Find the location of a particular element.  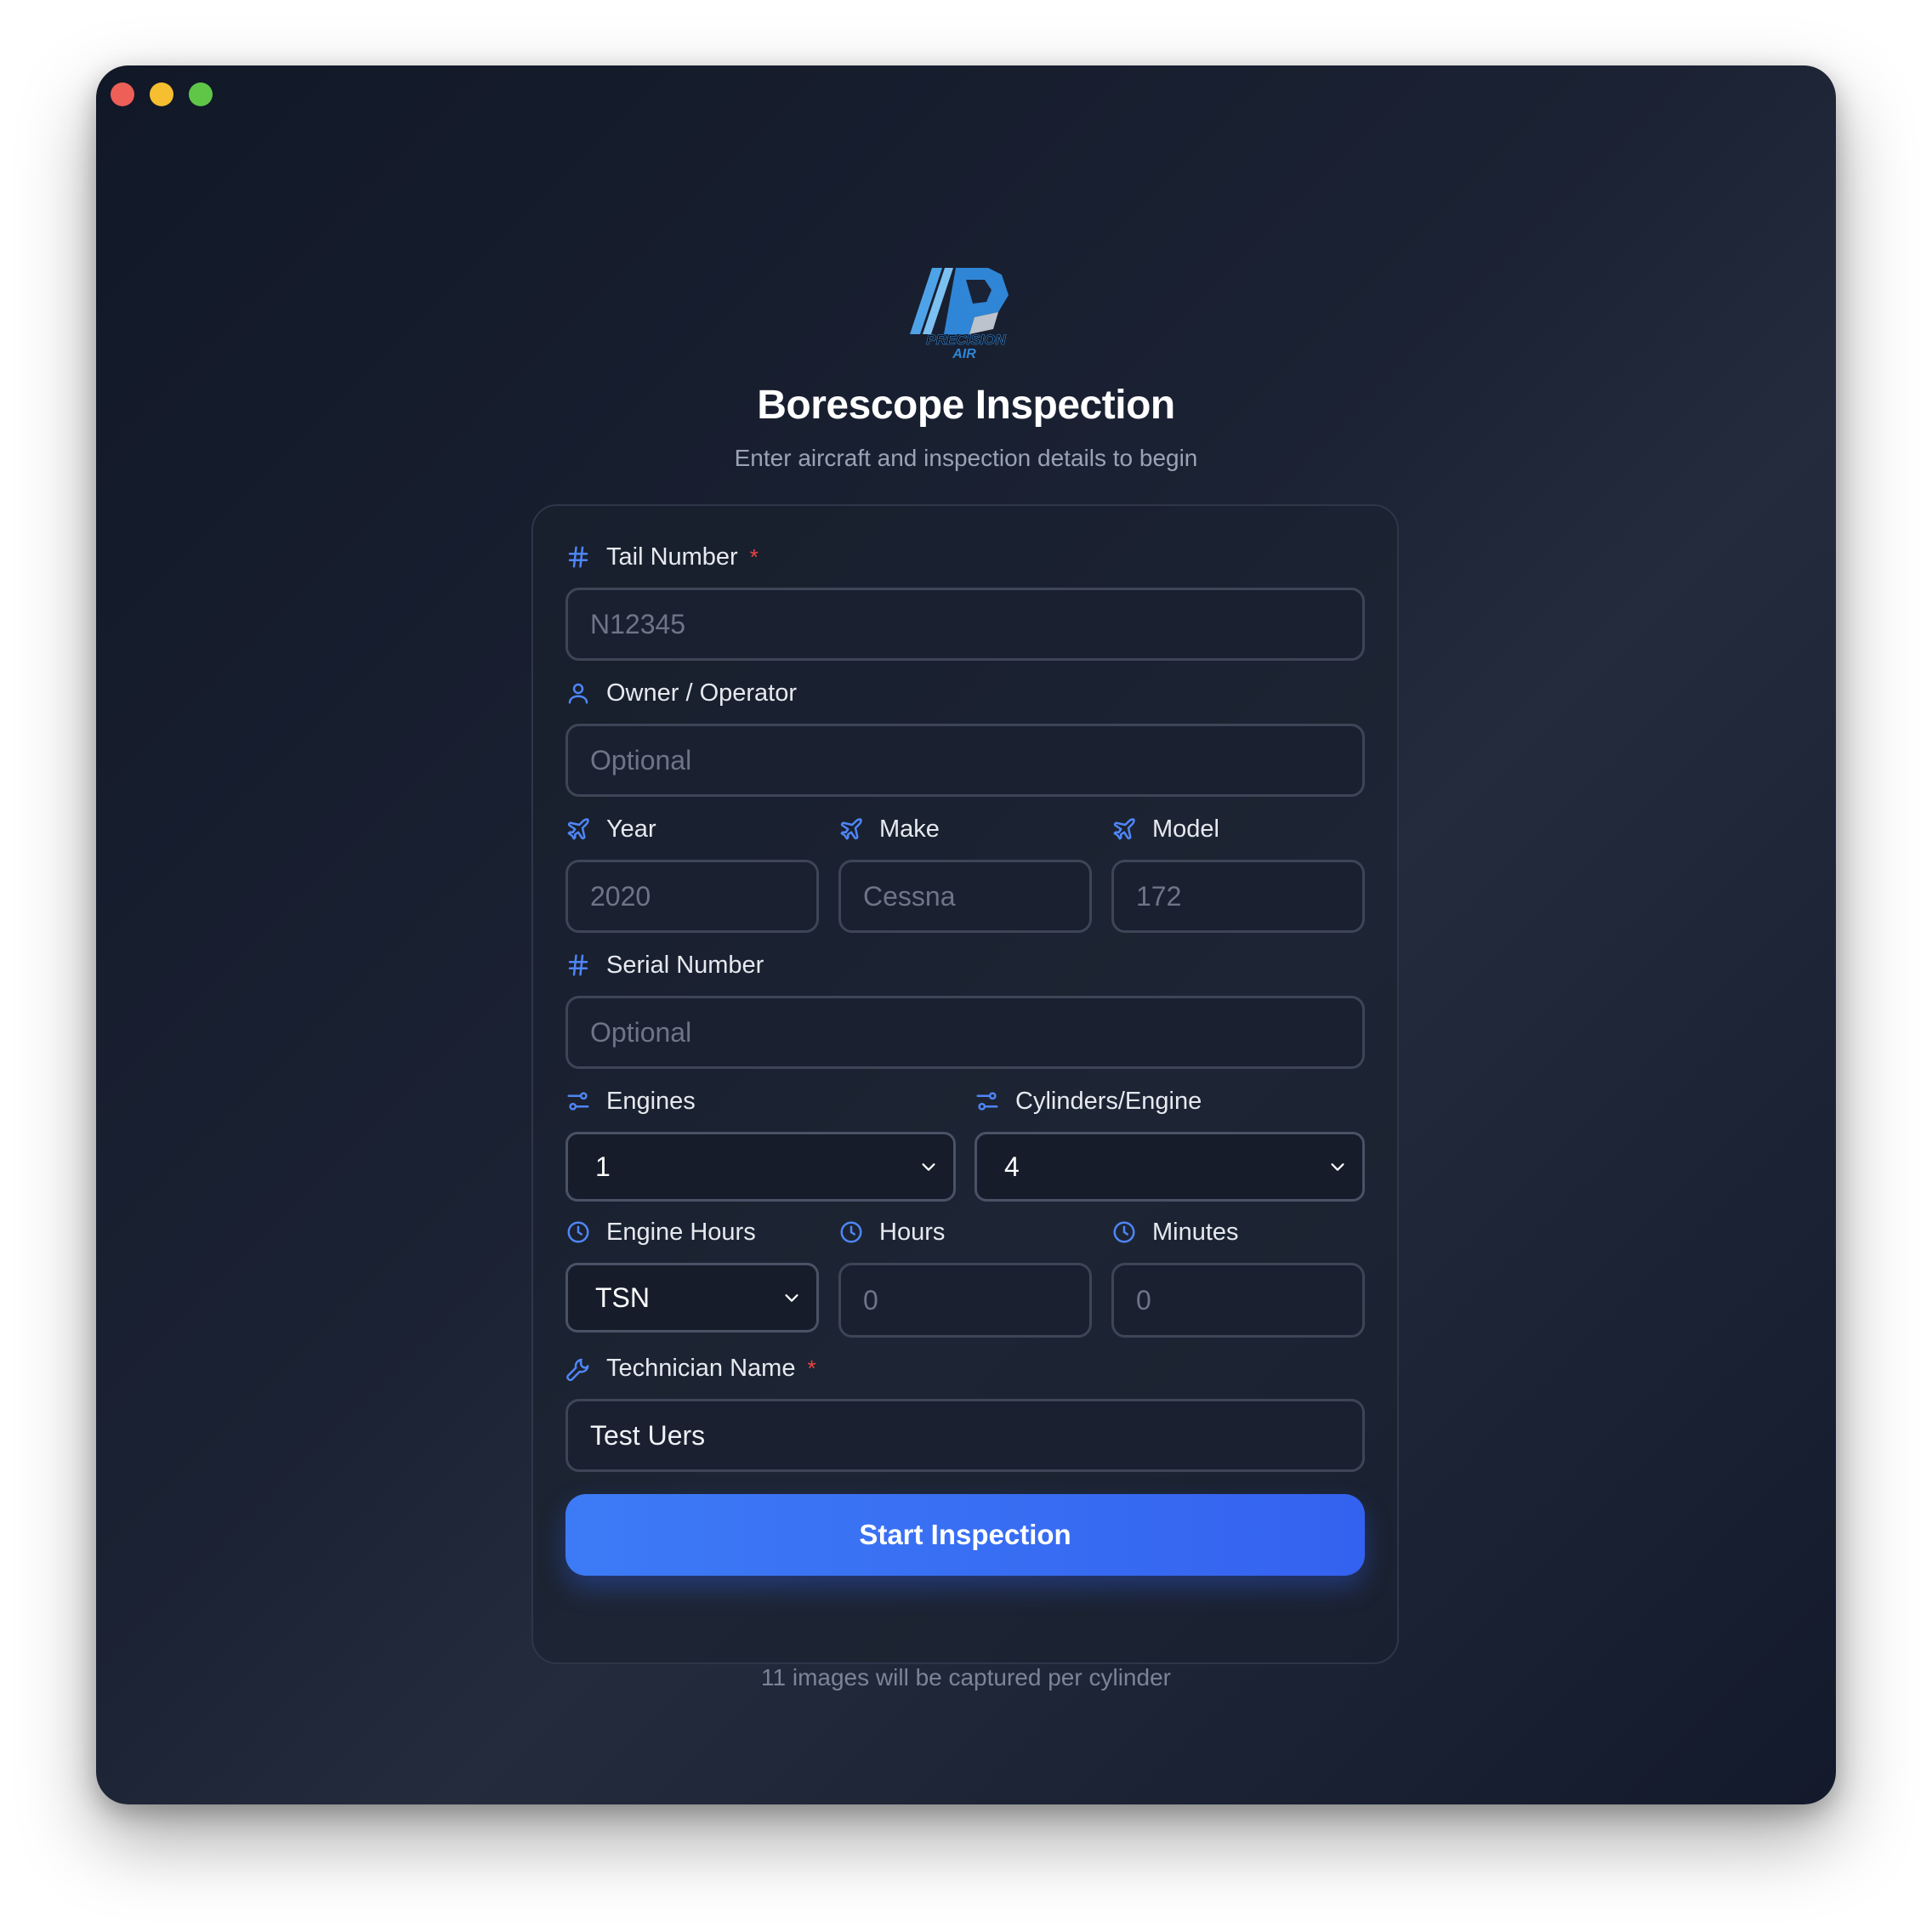

technician-label: Technician Name is located at coordinates (701, 1368).